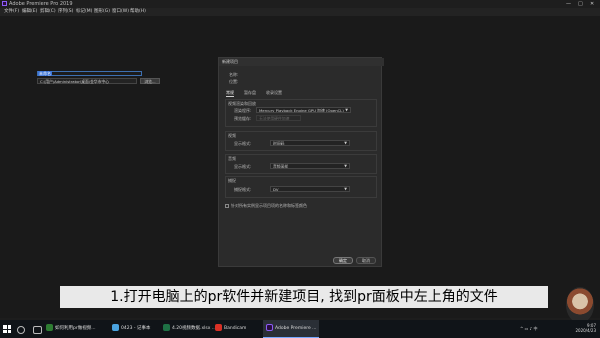  What do you see at coordinates (274, 92) in the screenshot?
I see `tab-ingest-settings: 收录设置` at bounding box center [274, 92].